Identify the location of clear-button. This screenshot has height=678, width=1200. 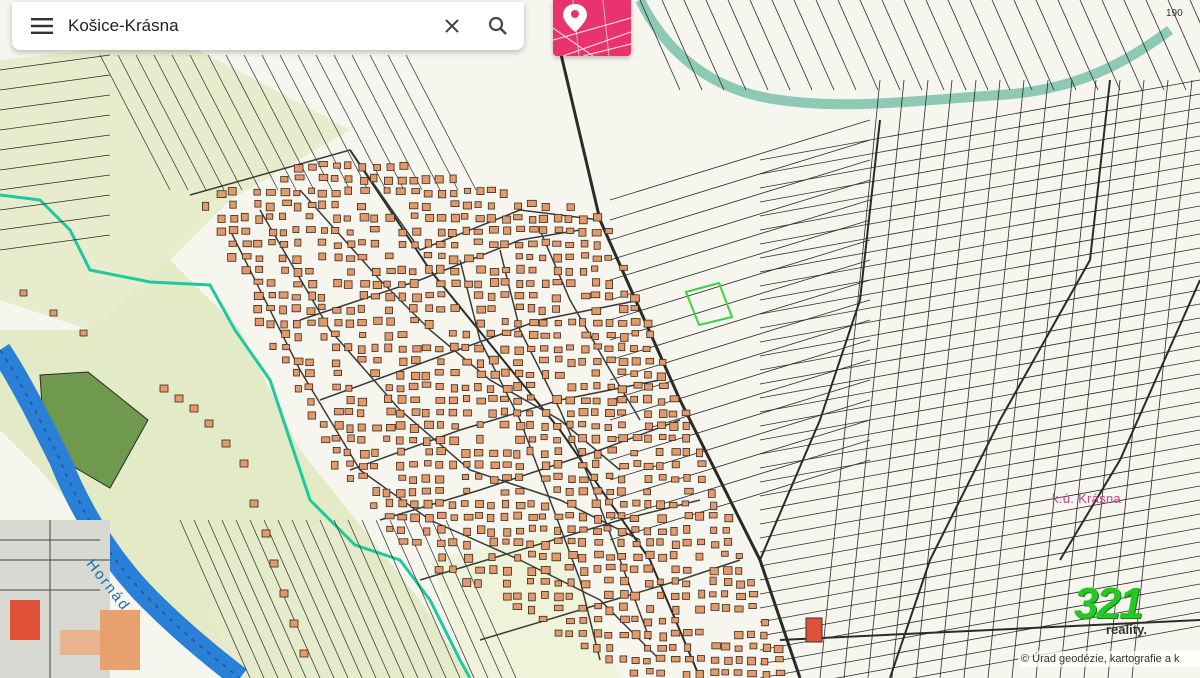
(452, 26).